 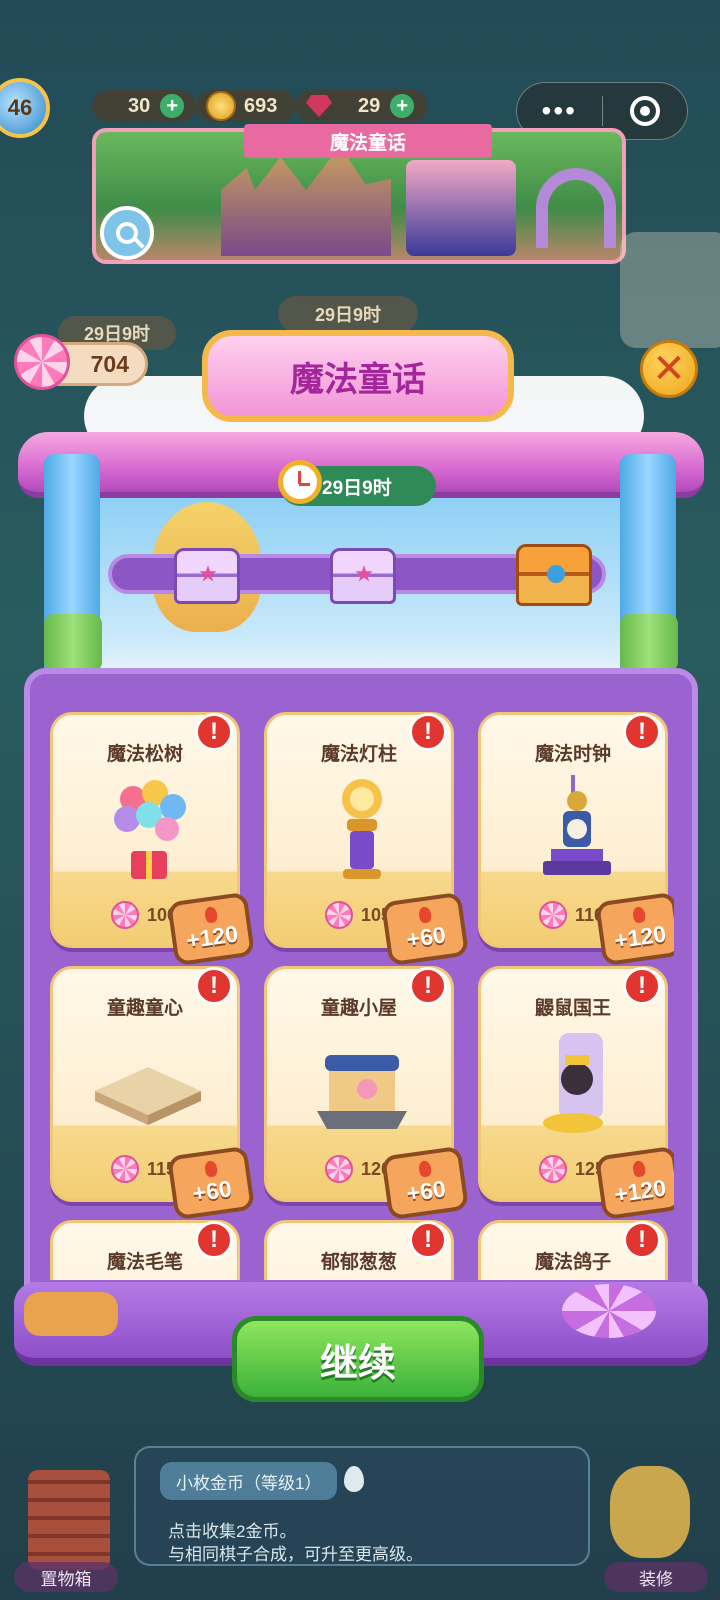 What do you see at coordinates (649, 643) in the screenshot?
I see `right-pillar-base` at bounding box center [649, 643].